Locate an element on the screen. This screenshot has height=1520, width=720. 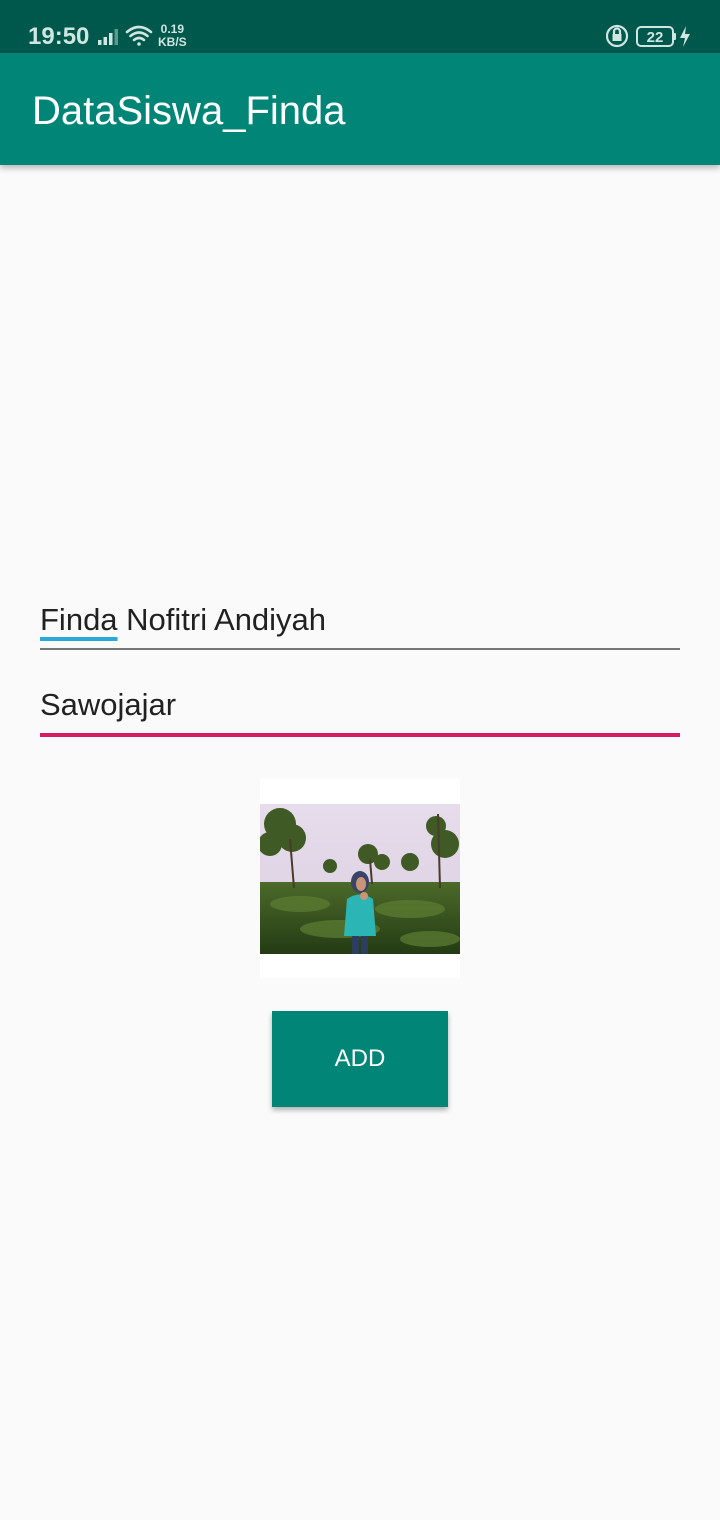
signal-icon is located at coordinates (108, 37).